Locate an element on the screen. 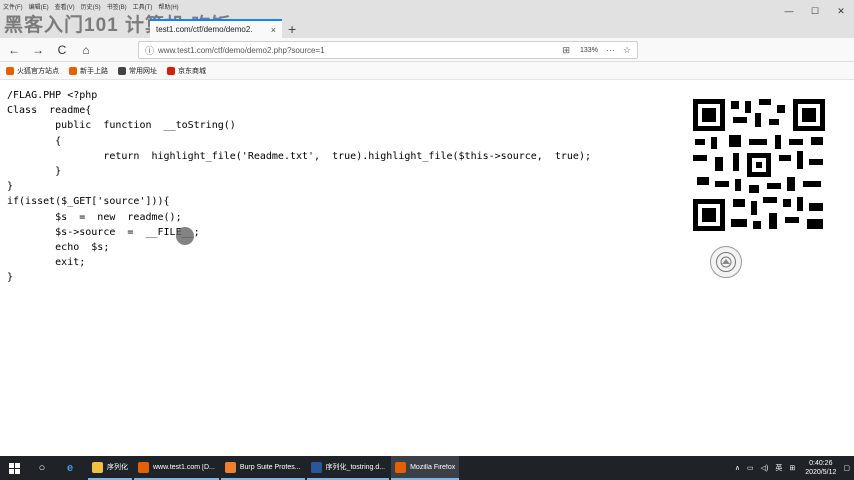  code-line: { is located at coordinates (34, 141).